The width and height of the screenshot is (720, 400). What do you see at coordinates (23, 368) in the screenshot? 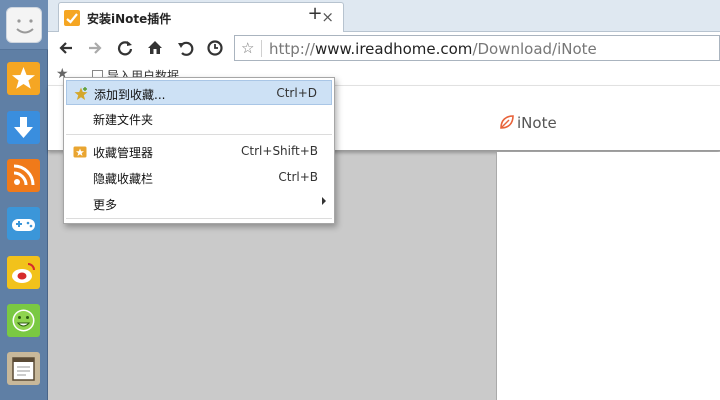
I see `notepad-icon` at bounding box center [23, 368].